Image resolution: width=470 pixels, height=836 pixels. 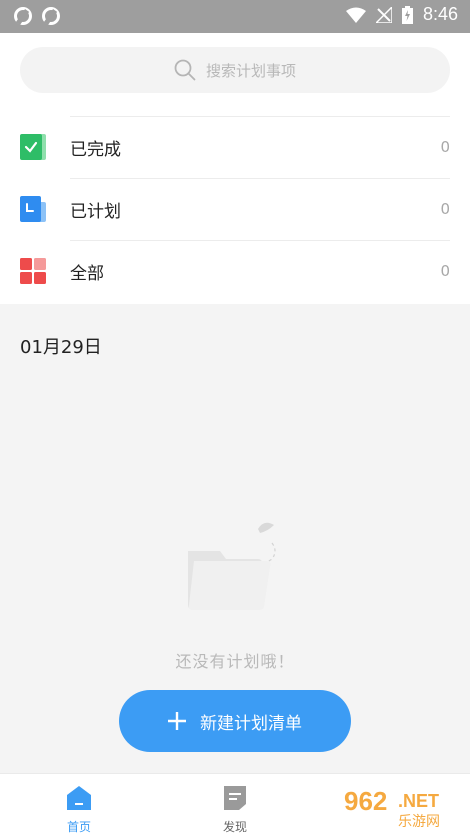 What do you see at coordinates (177, 721) in the screenshot?
I see `plus-icon` at bounding box center [177, 721].